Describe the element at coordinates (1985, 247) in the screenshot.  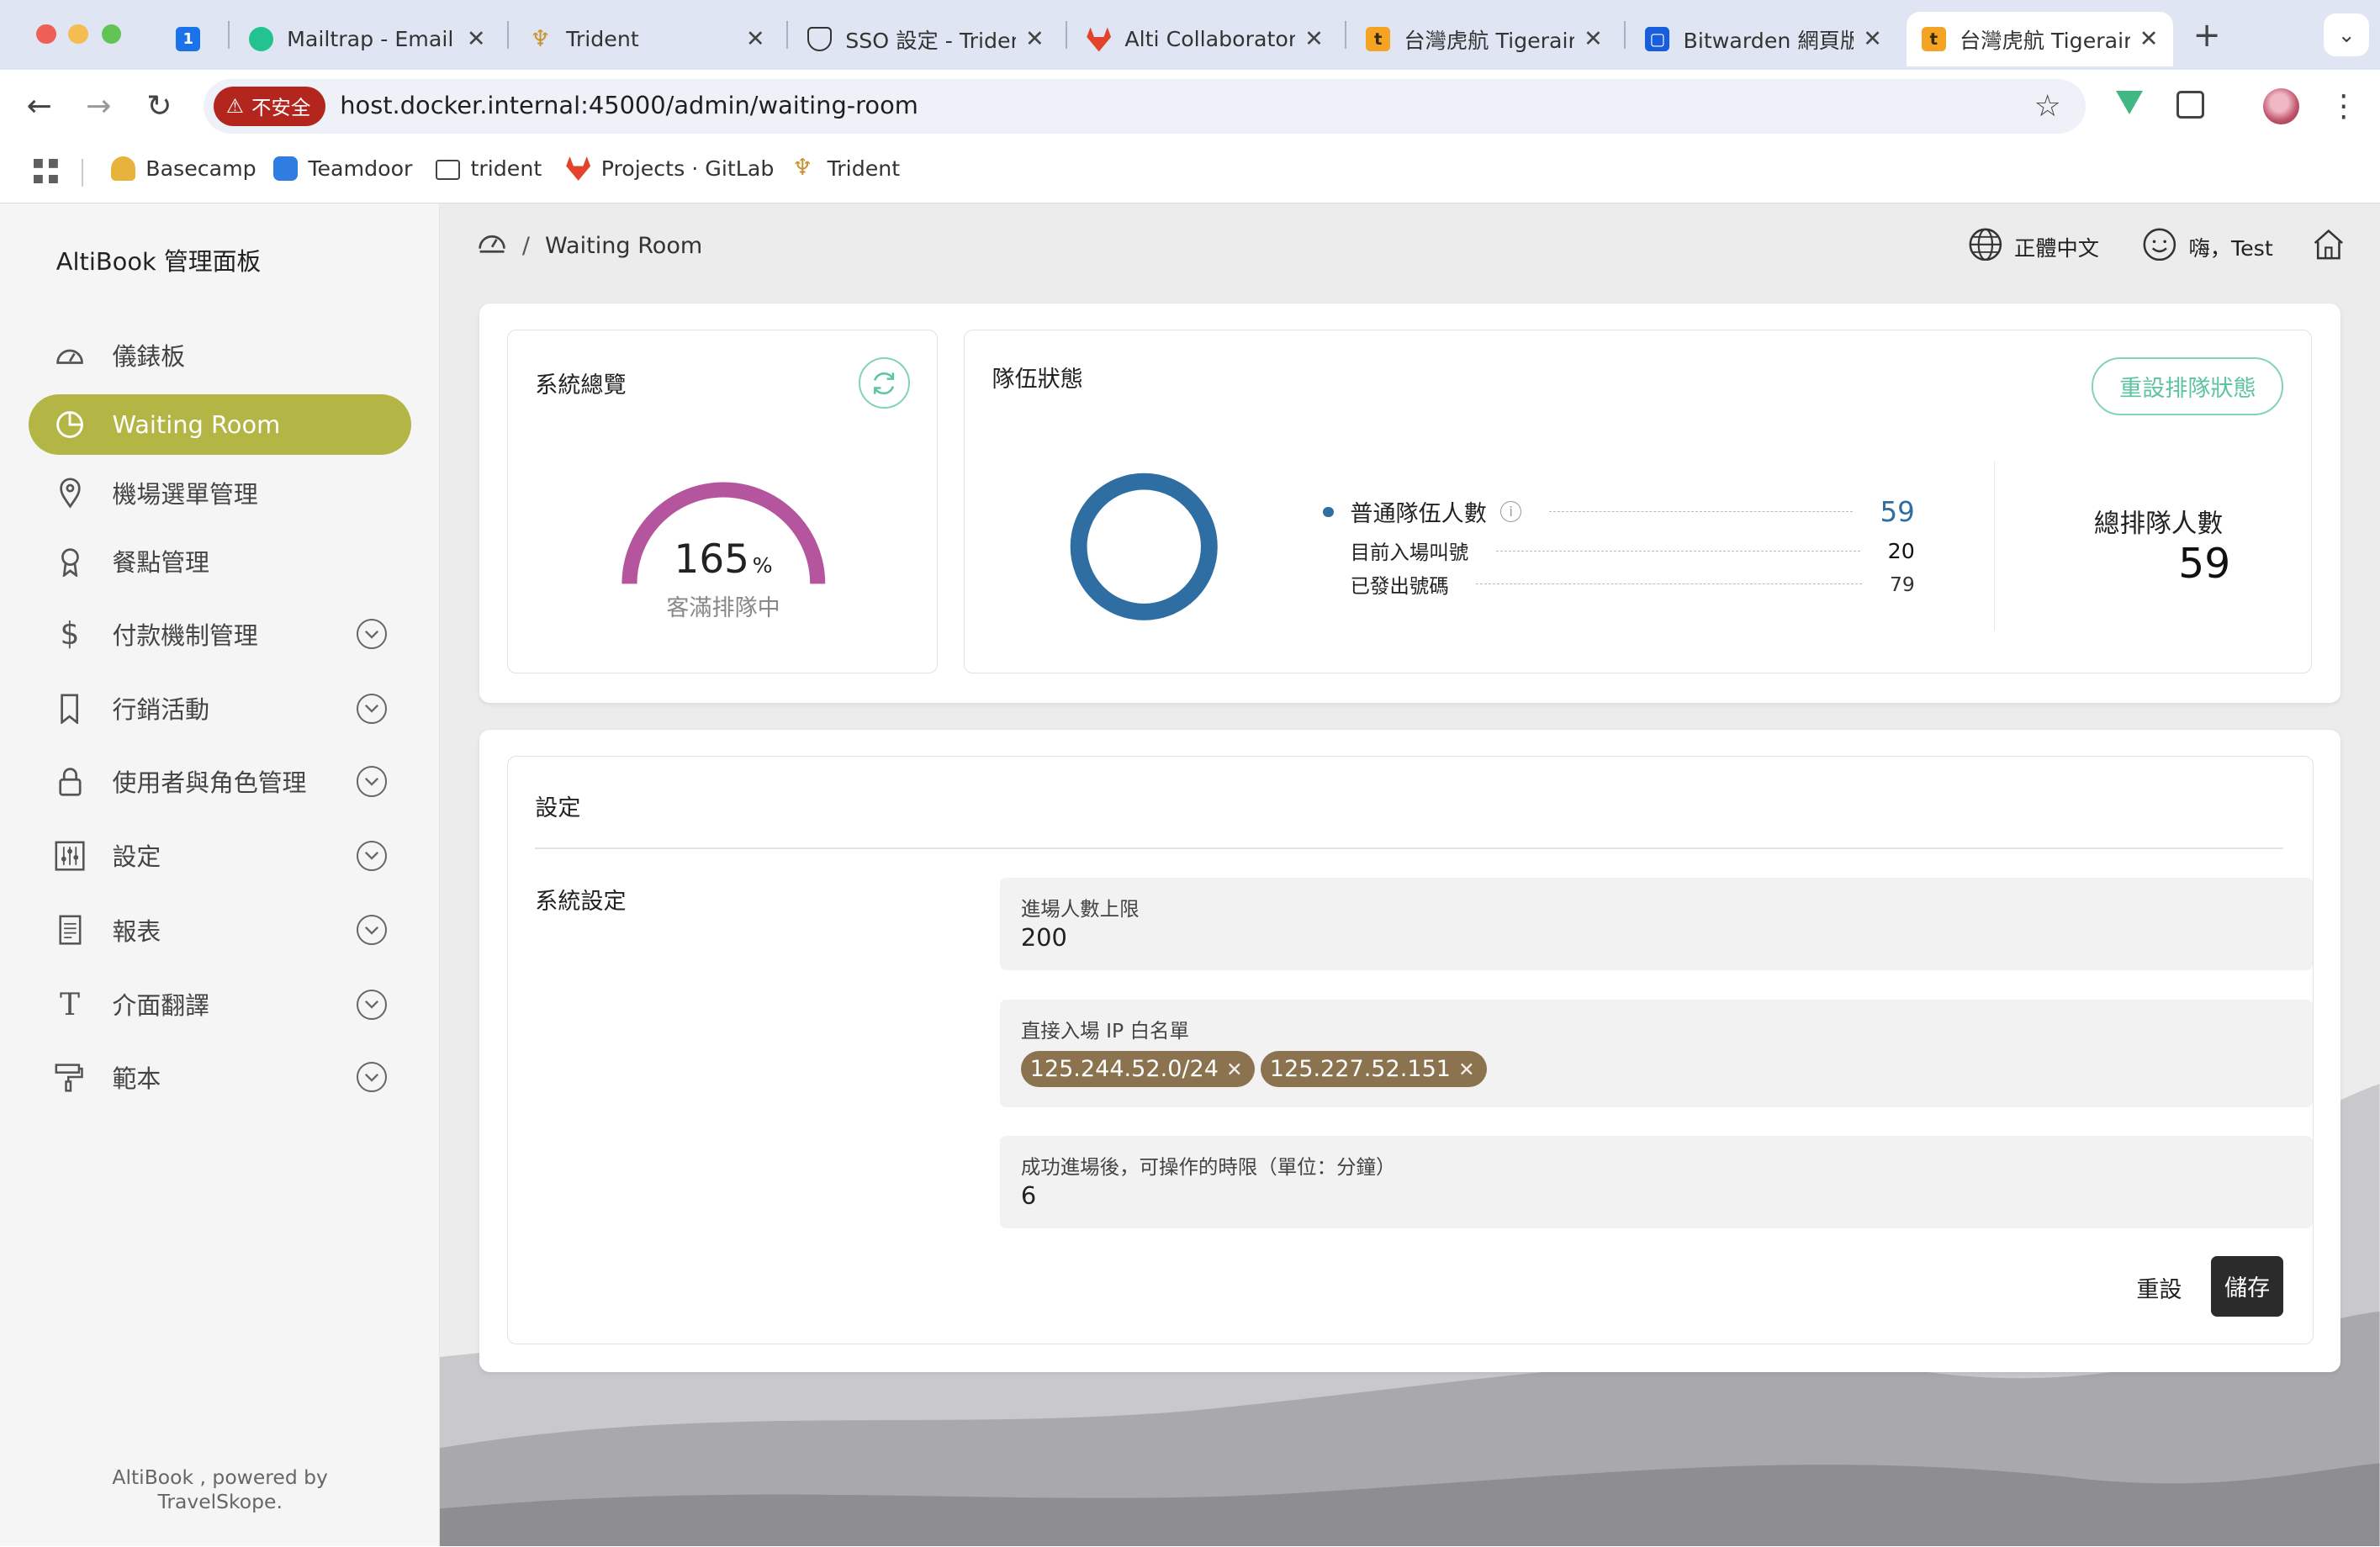
I see `globe-icon` at that location.